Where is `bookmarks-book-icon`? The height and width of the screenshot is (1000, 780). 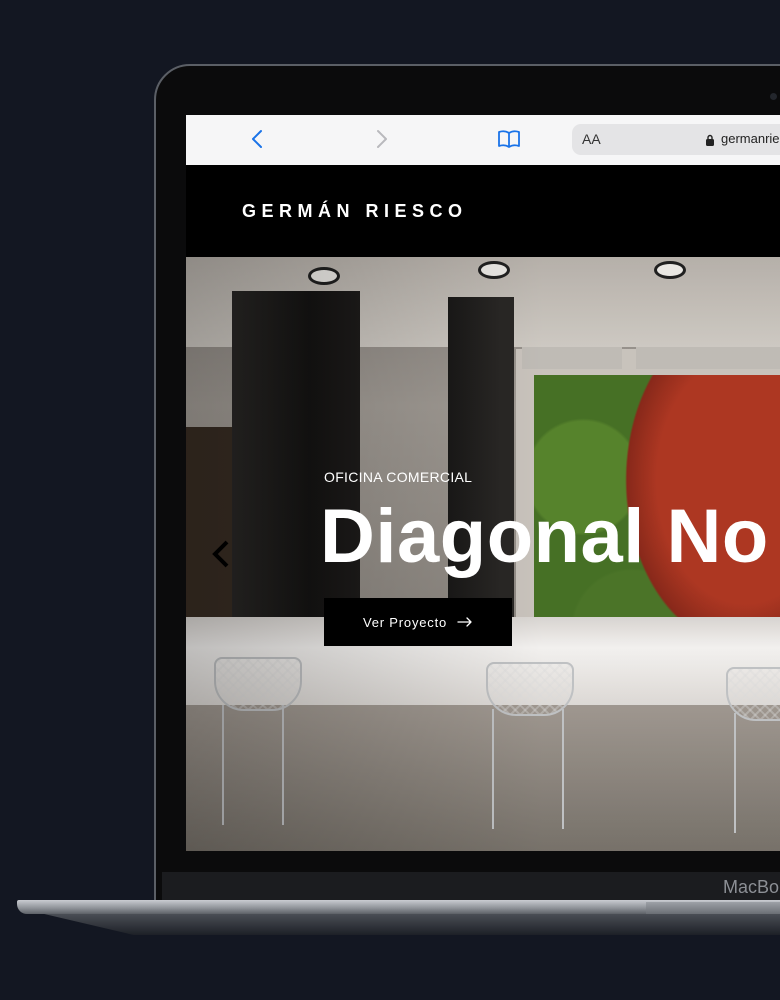 bookmarks-book-icon is located at coordinates (509, 141).